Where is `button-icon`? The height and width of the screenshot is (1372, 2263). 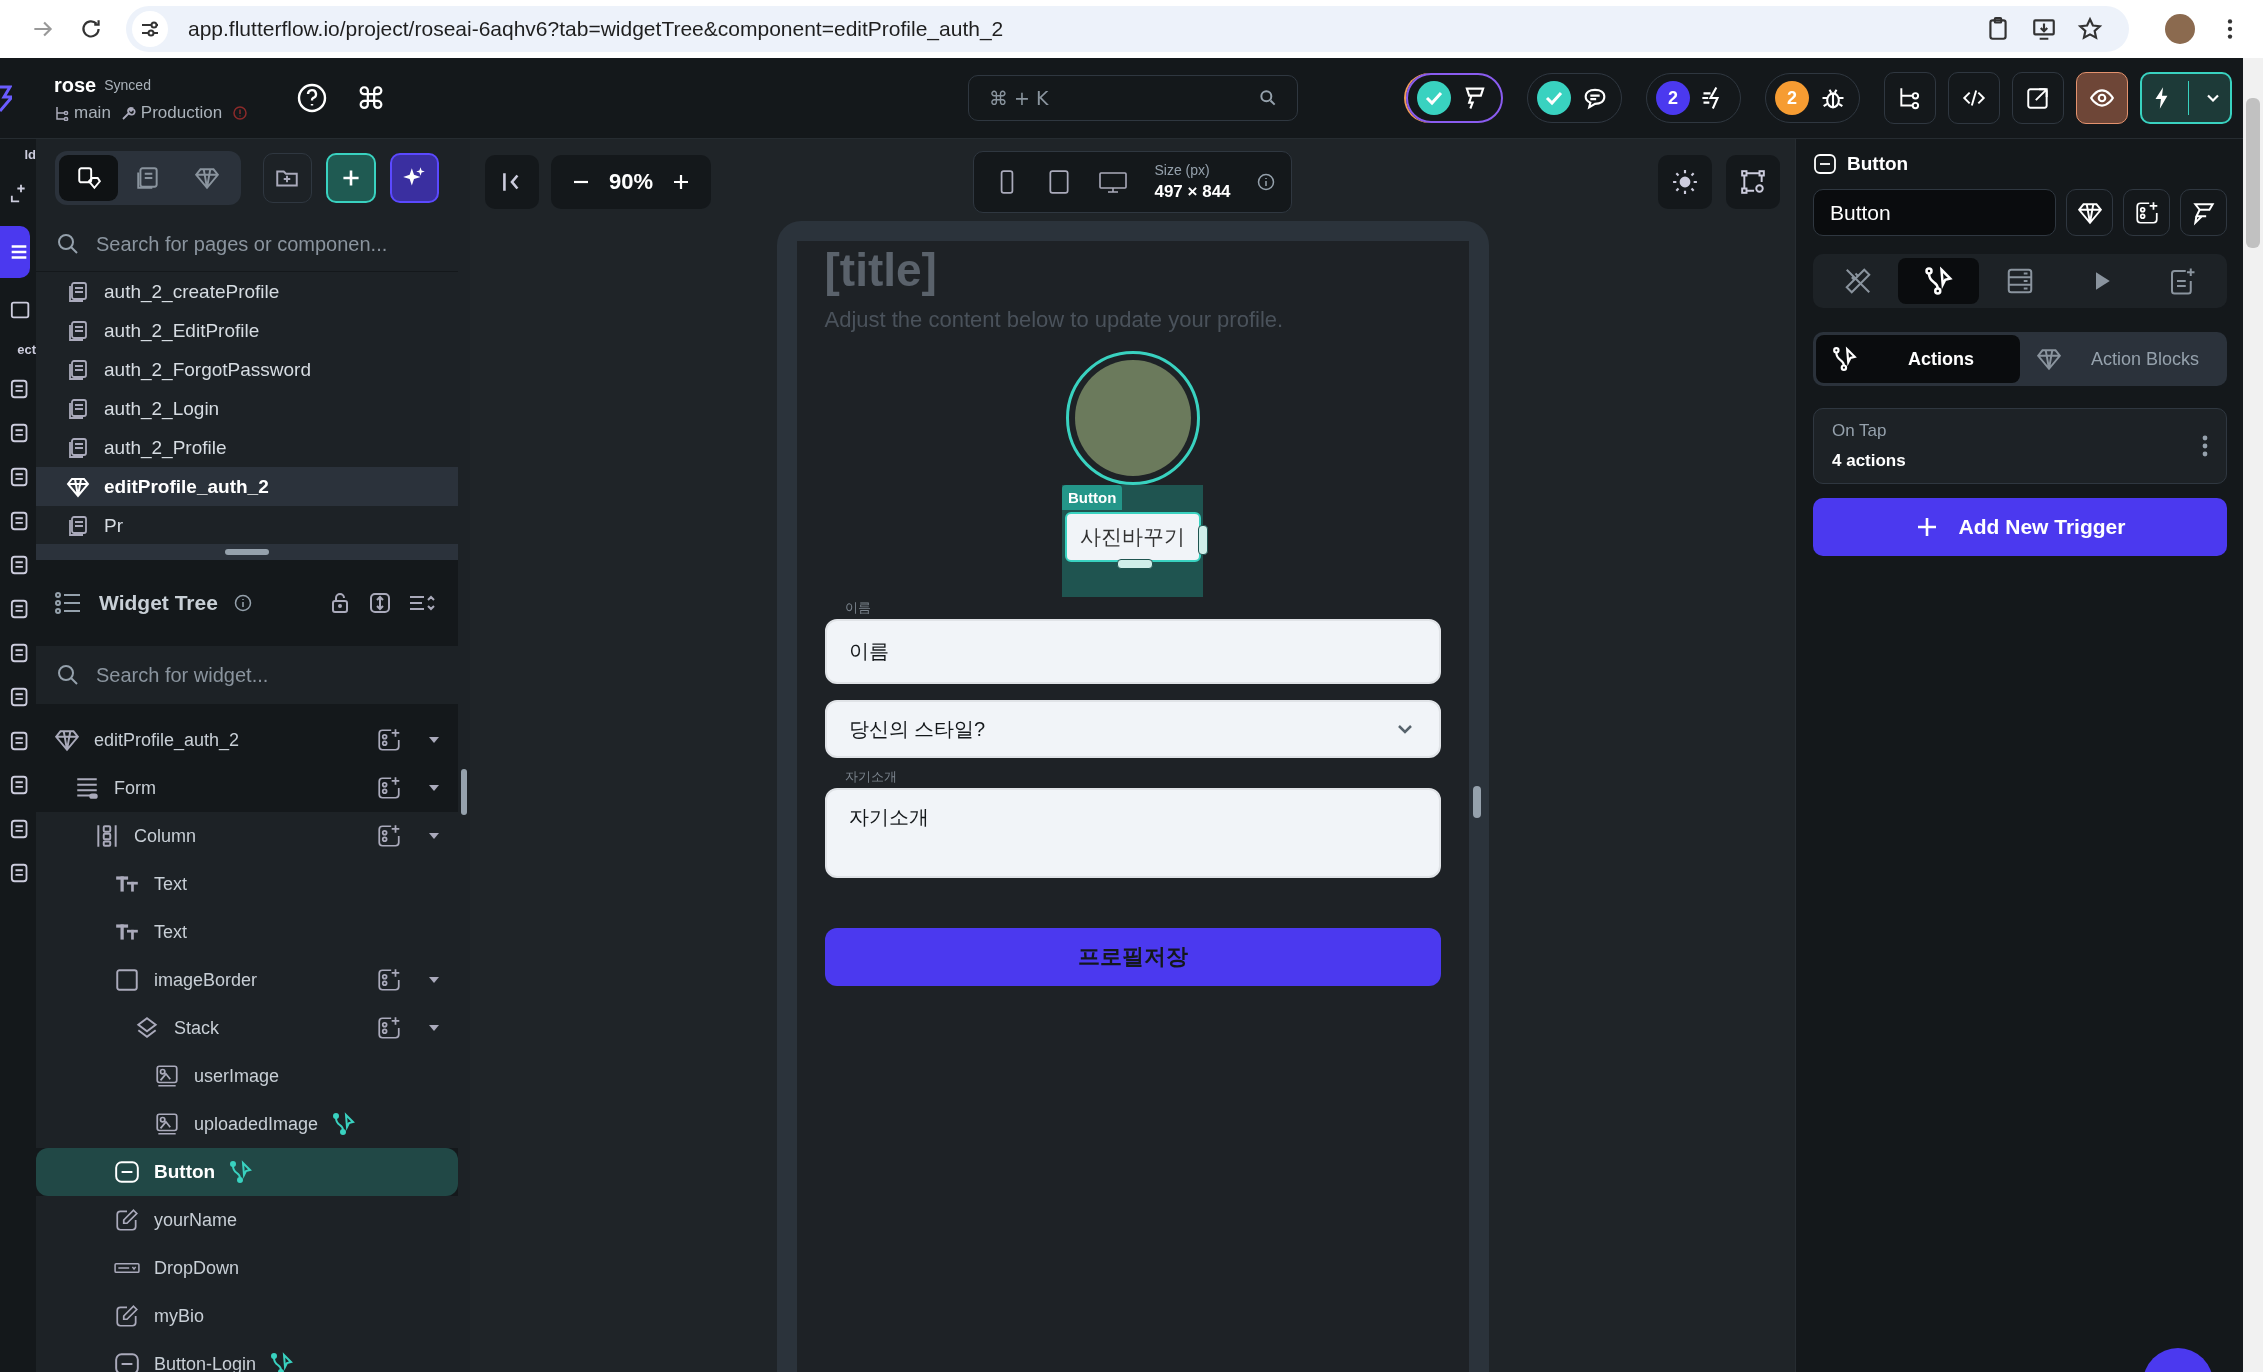
button-icon is located at coordinates (127, 1361).